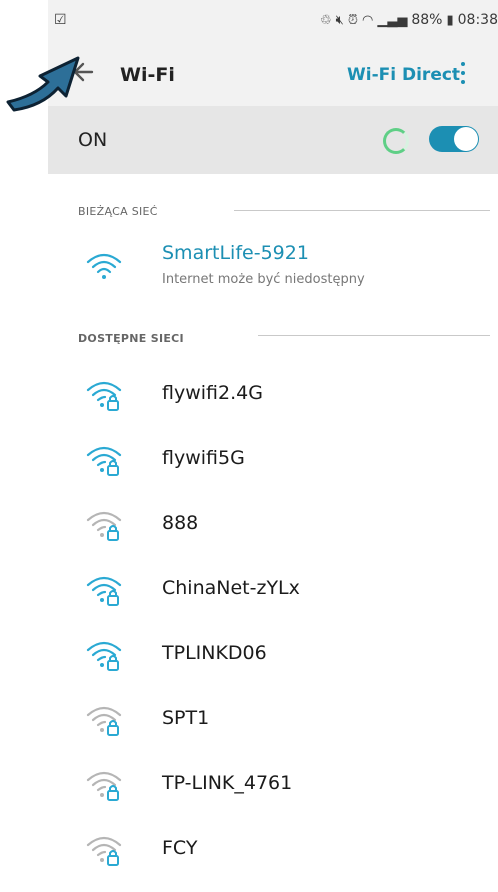  What do you see at coordinates (368, 20) in the screenshot?
I see `wifi-status-icon: ◠` at bounding box center [368, 20].